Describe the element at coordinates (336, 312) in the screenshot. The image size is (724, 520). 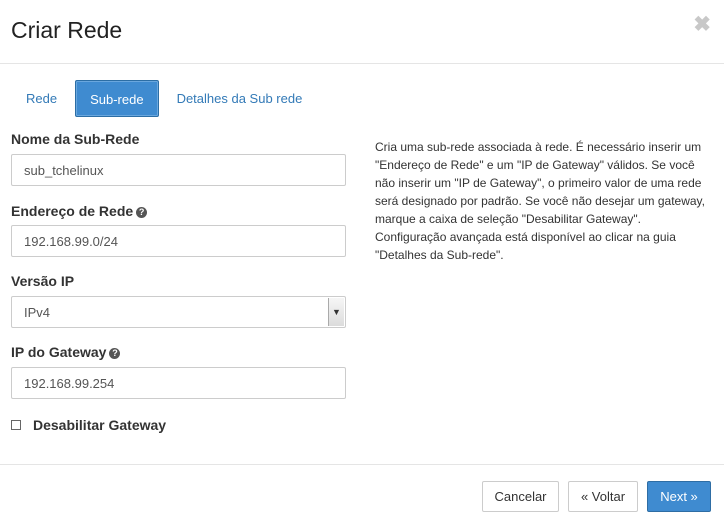
I see `chevron-down-icon: ▼` at that location.